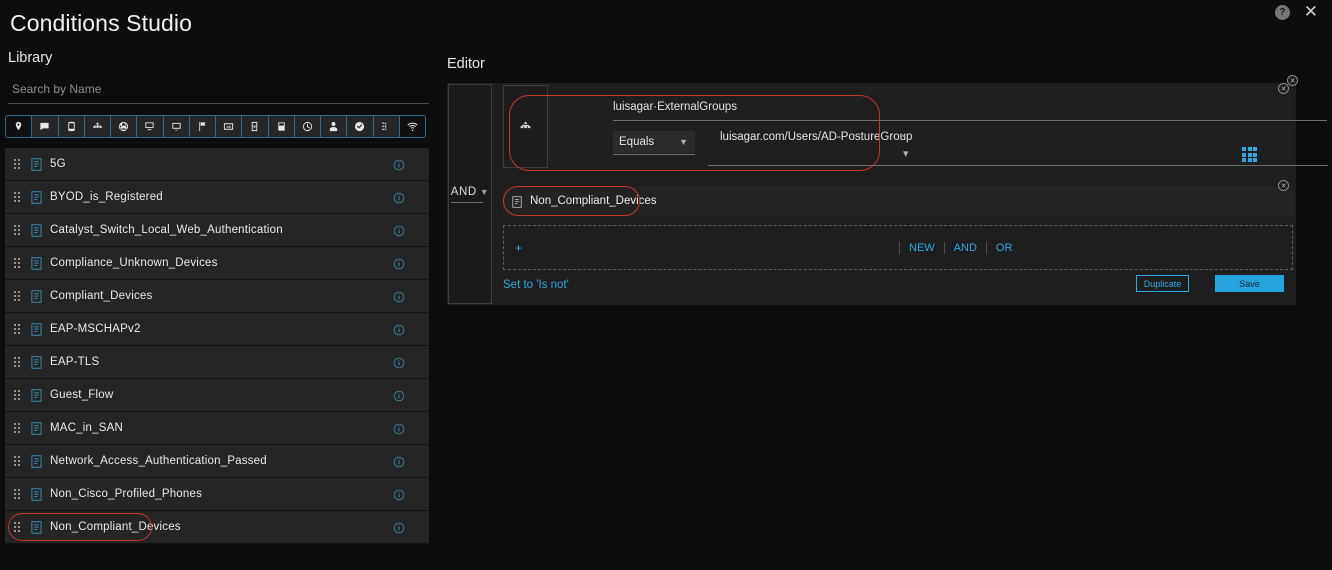 This screenshot has height=570, width=1332. I want to click on duplicate-button: Duplicate, so click(1162, 283).